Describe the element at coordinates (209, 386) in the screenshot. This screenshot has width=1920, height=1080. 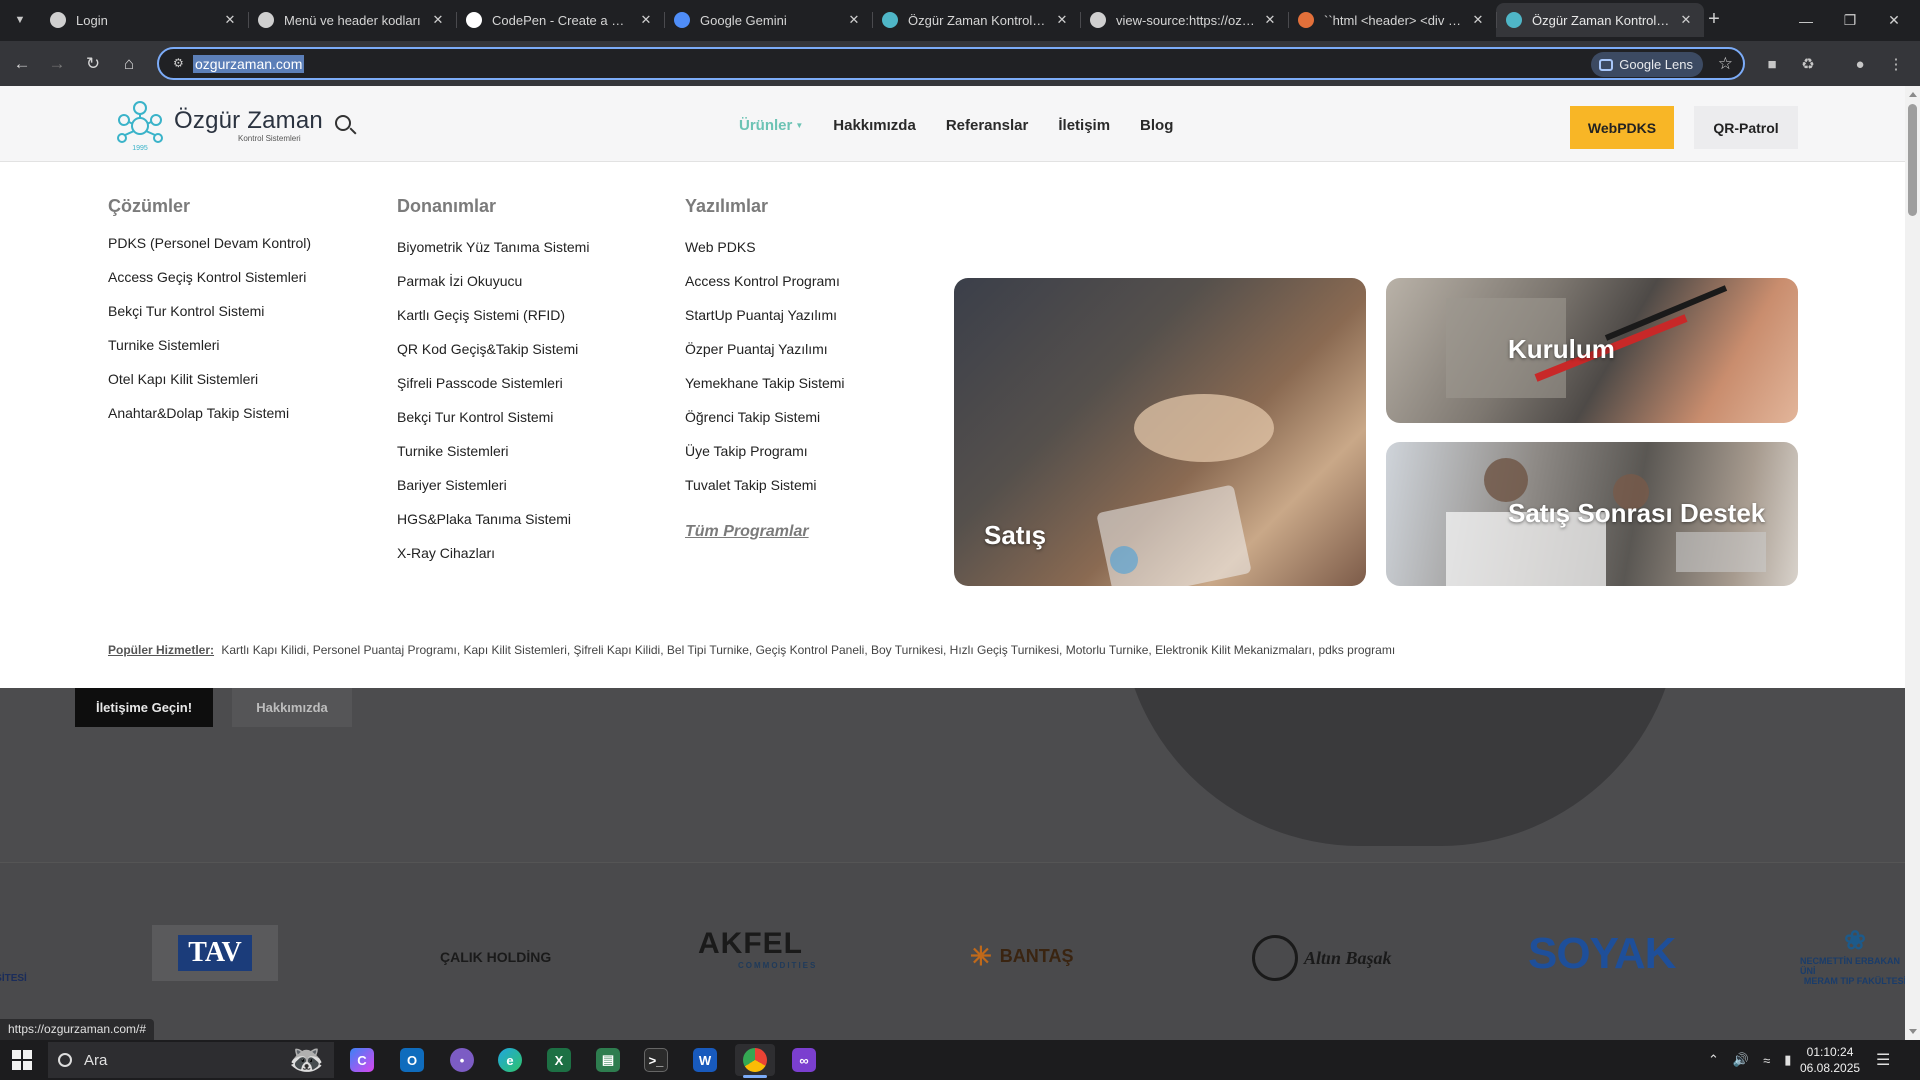
I see `menu-link: Otel Kapı Kilit Sistemleri` at that location.